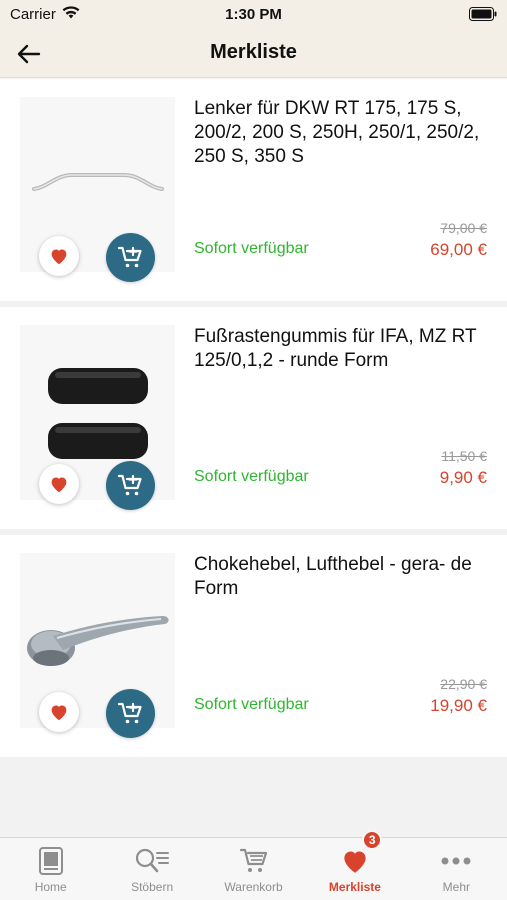  Describe the element at coordinates (341, 577) in the screenshot. I see `product-name: Chokehebel, Lufthebel - gera- de Form` at that location.